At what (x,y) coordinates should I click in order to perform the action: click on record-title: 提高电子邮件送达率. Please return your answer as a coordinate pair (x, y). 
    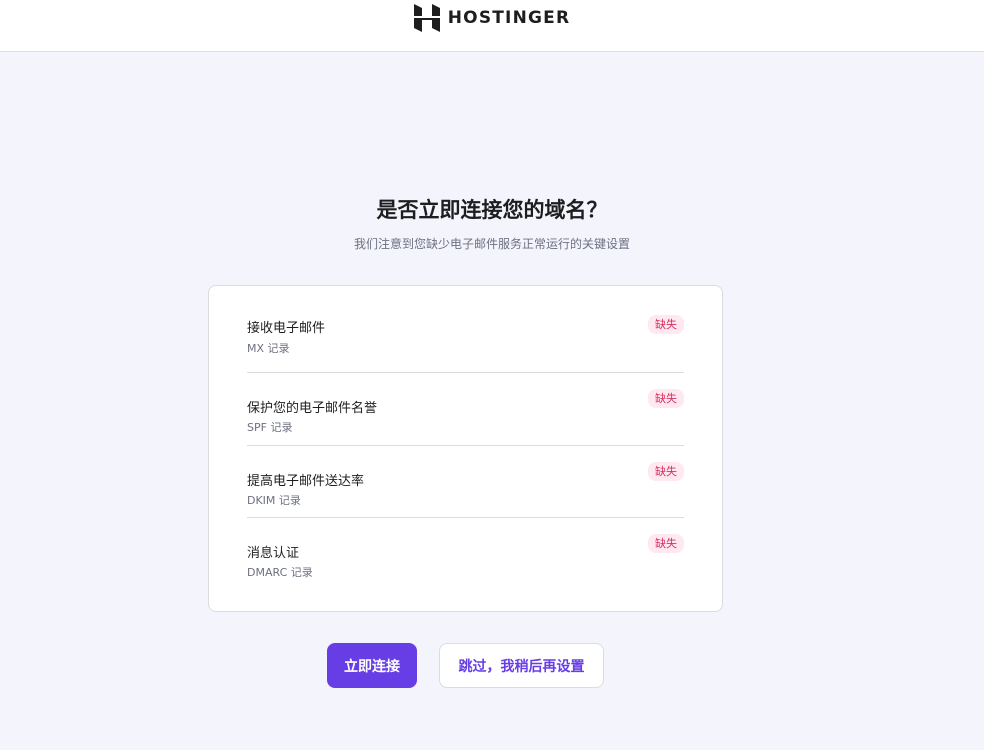
    Looking at the image, I should click on (306, 481).